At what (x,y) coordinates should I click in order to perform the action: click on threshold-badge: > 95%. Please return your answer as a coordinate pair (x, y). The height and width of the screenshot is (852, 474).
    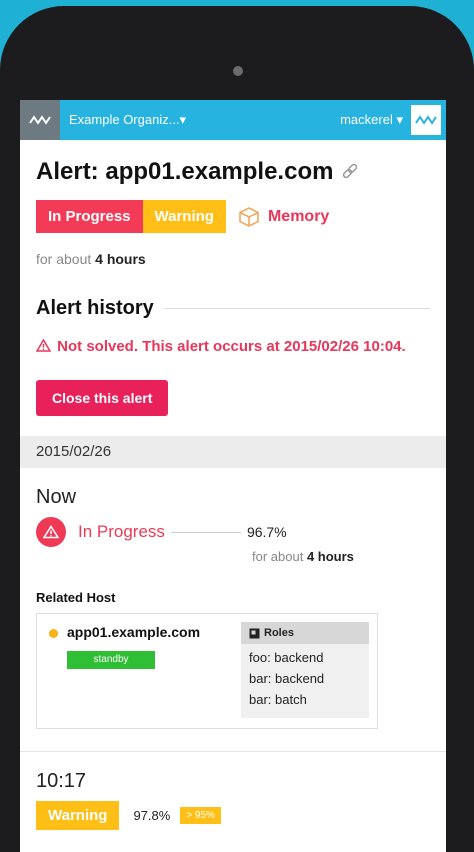
    Looking at the image, I should click on (200, 815).